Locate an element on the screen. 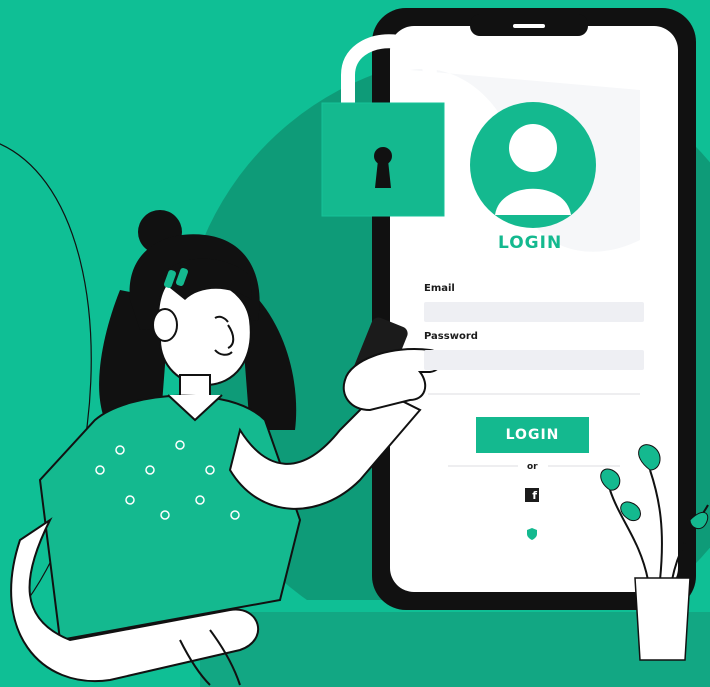  email-label: Email is located at coordinates (439, 288).